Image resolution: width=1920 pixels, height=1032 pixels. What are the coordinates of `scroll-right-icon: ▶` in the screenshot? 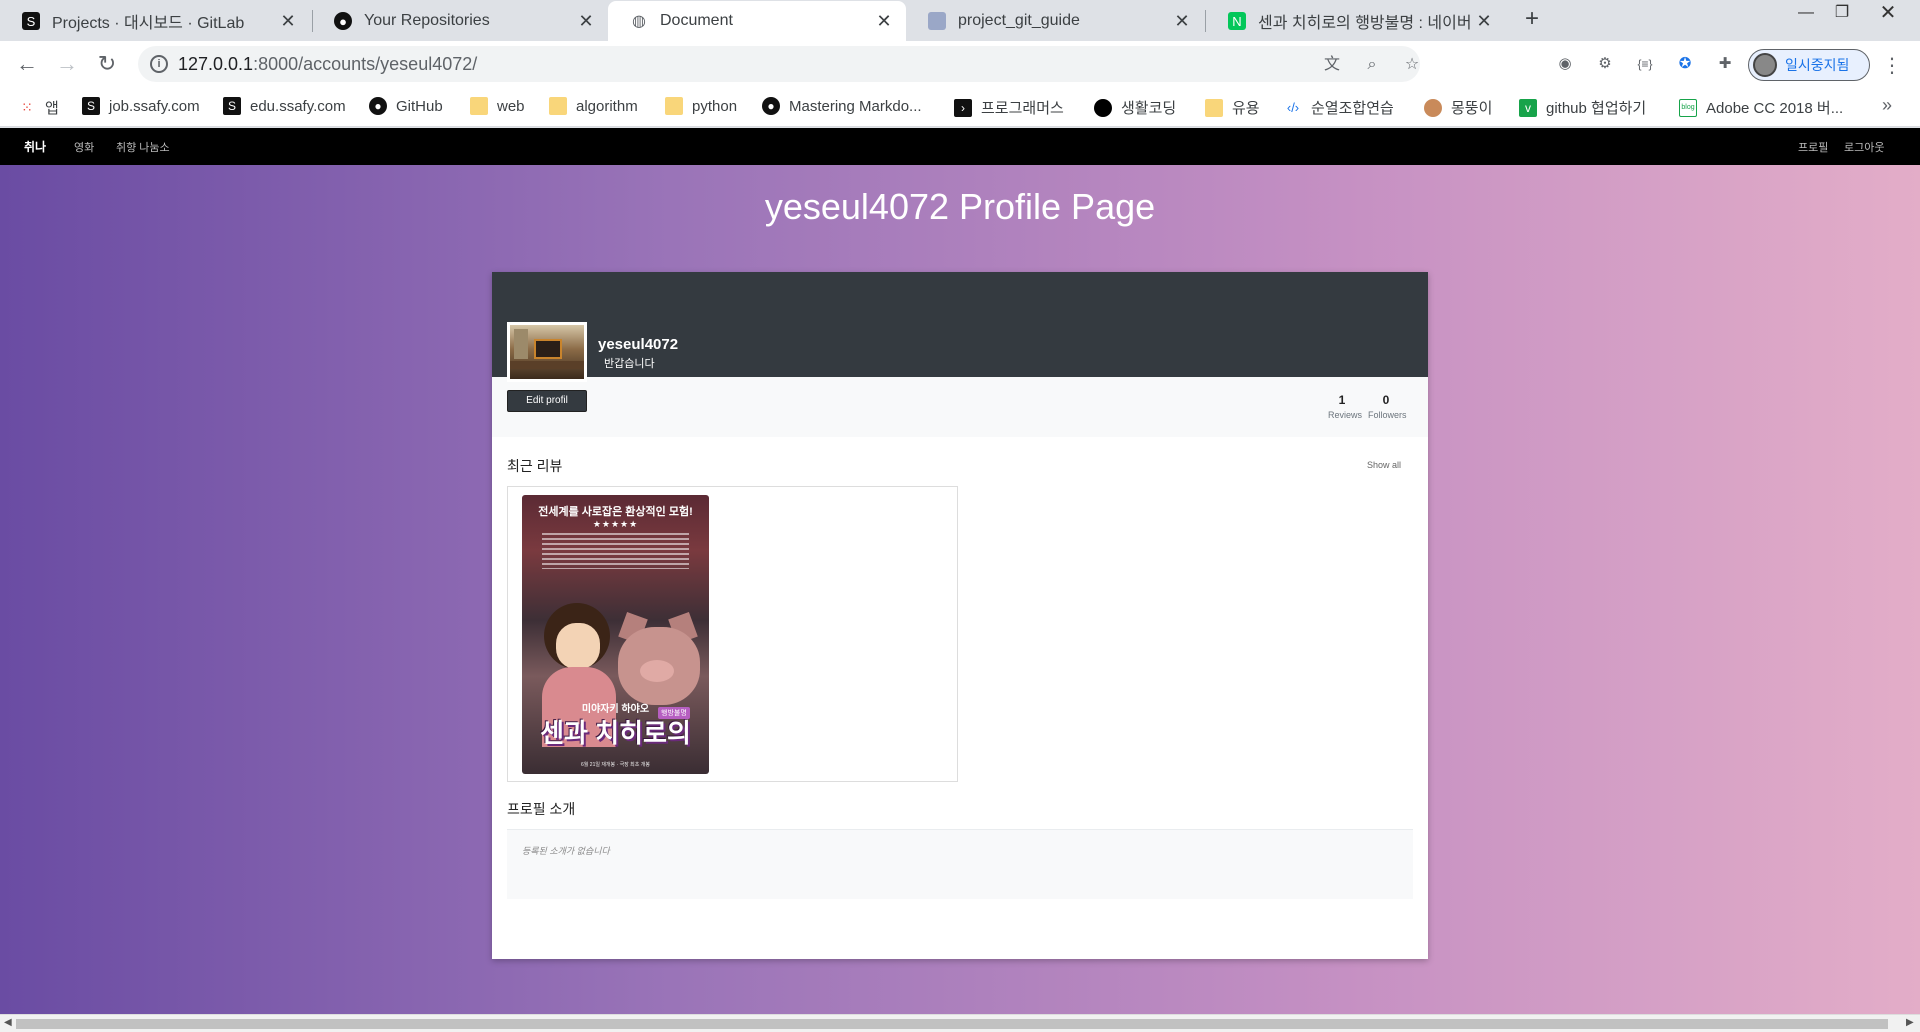 It's located at (1910, 1022).